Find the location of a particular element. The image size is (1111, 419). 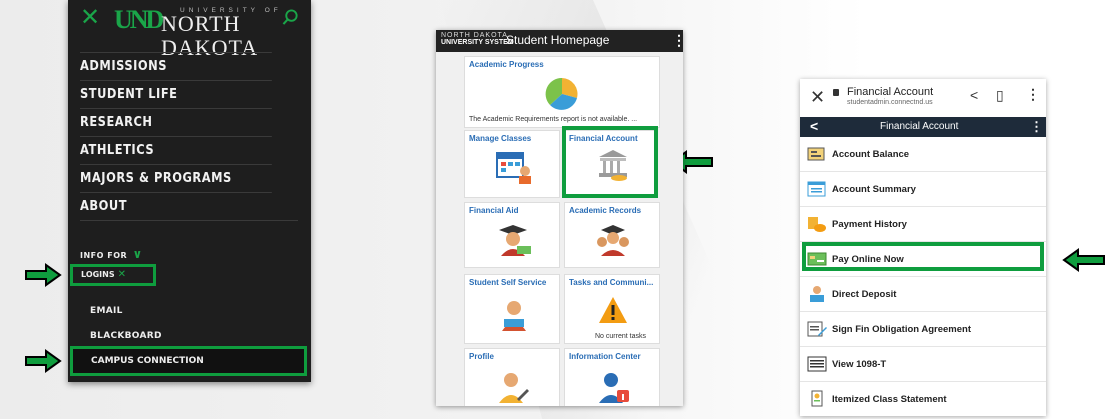

list-item-label: Account Summary is located at coordinates (874, 189).